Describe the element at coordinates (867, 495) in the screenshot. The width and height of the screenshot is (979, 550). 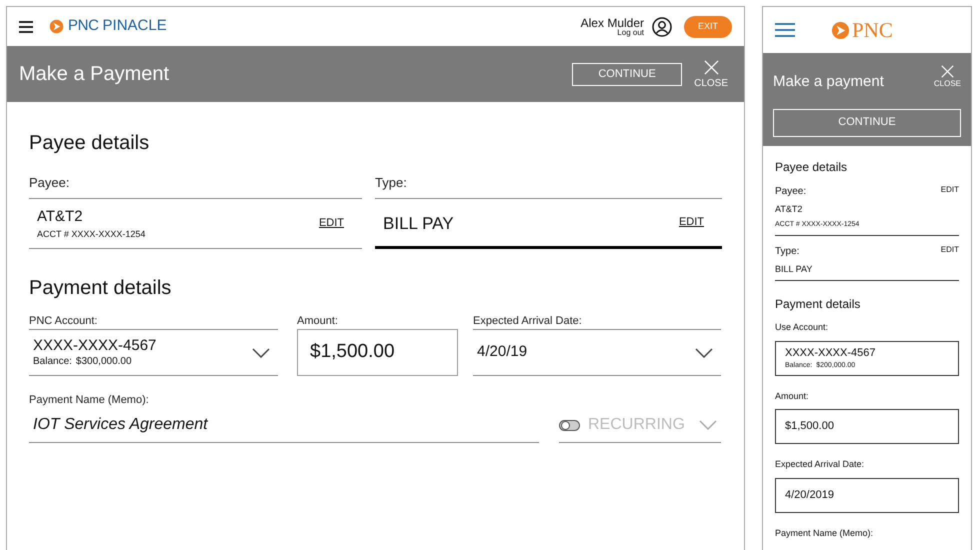
I see `input-field: 4/20/2019` at that location.